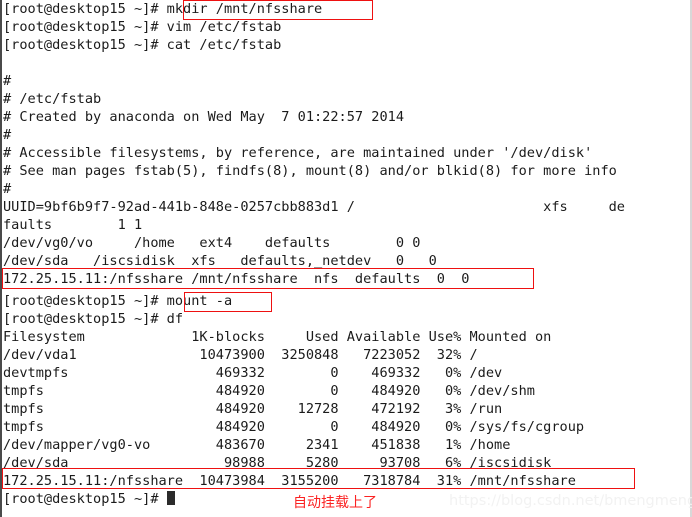  What do you see at coordinates (7, 135) in the screenshot?
I see `fstab-comment-2: #` at bounding box center [7, 135].